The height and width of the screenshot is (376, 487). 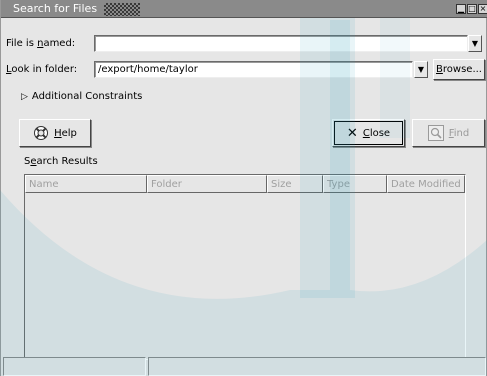 I want to click on find-magnifier-icon, so click(x=435, y=133).